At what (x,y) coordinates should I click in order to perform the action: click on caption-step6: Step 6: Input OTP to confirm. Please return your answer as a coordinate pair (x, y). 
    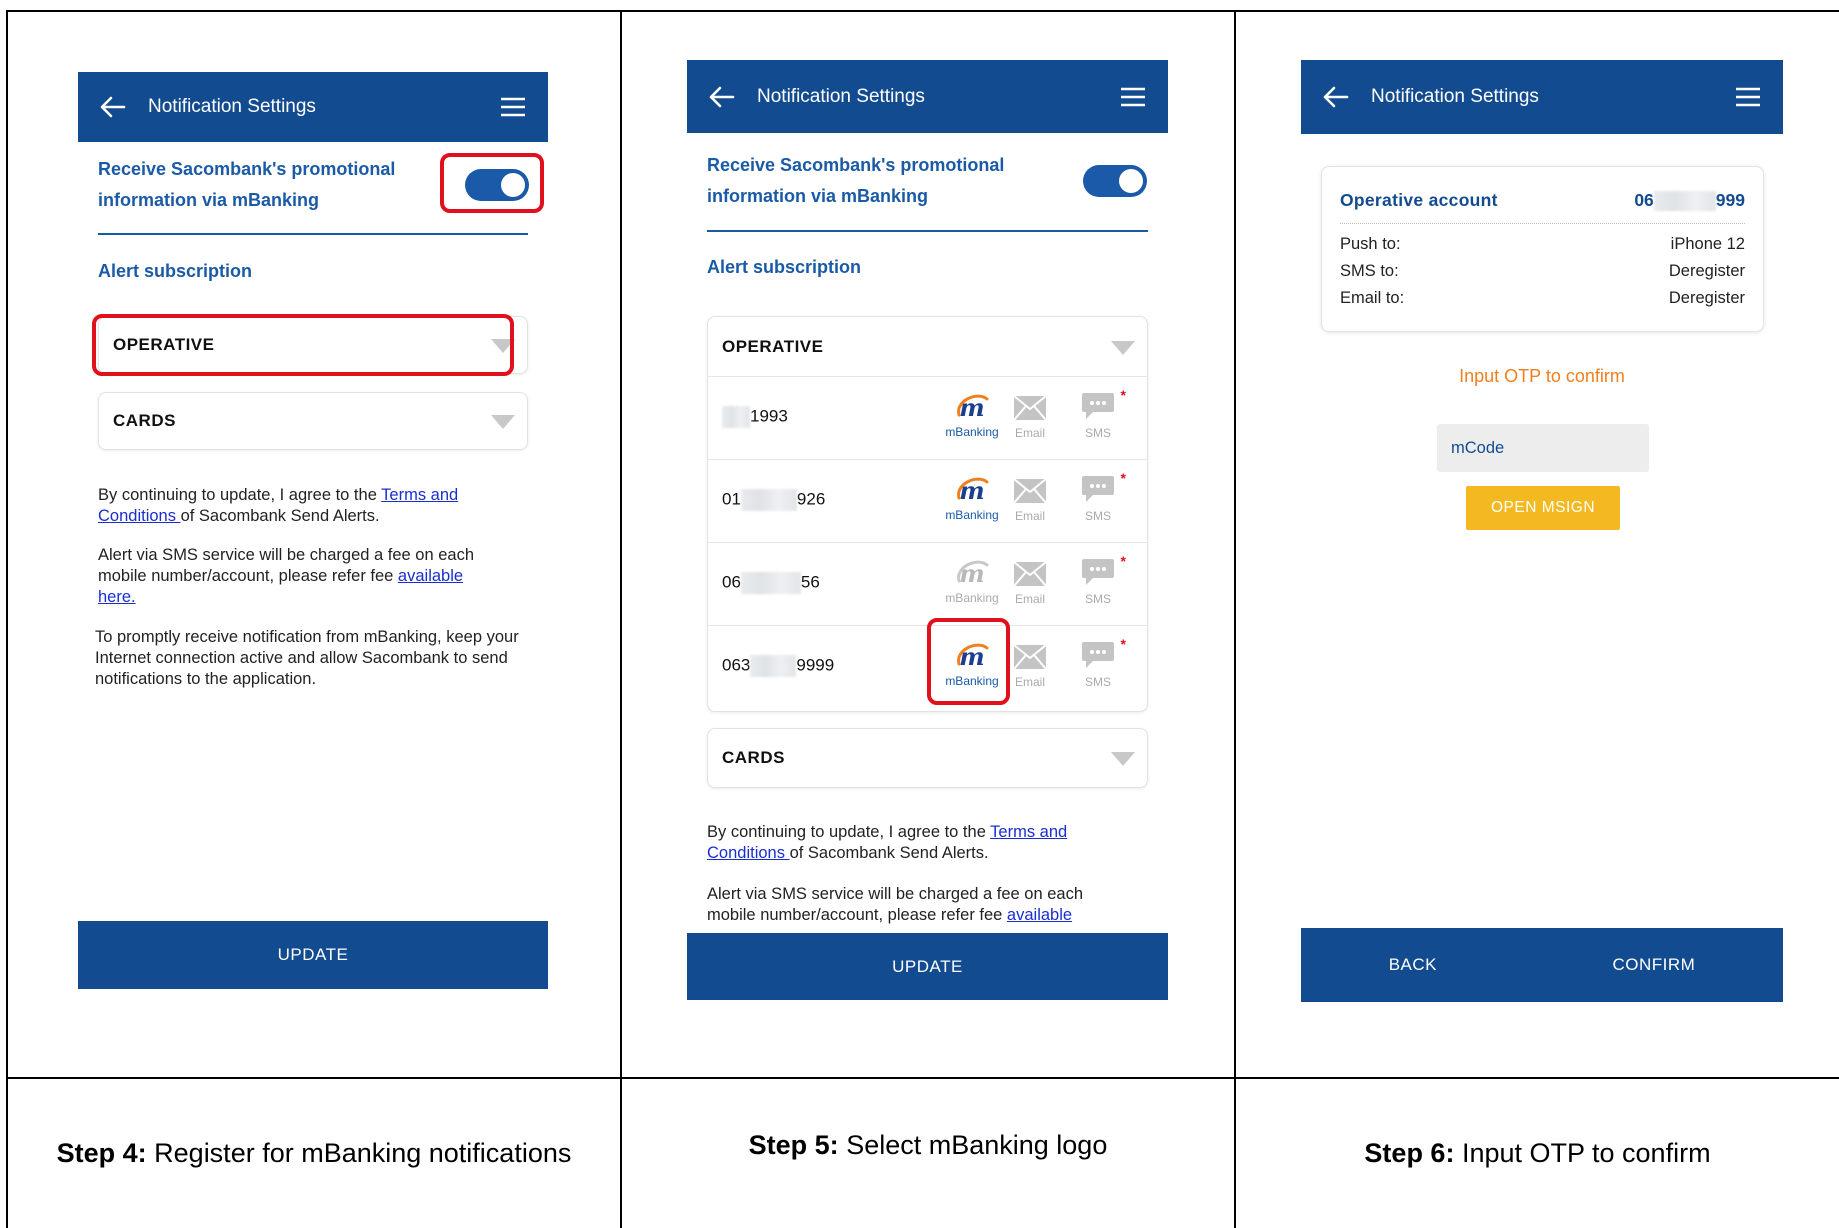
    Looking at the image, I should click on (1537, 1153).